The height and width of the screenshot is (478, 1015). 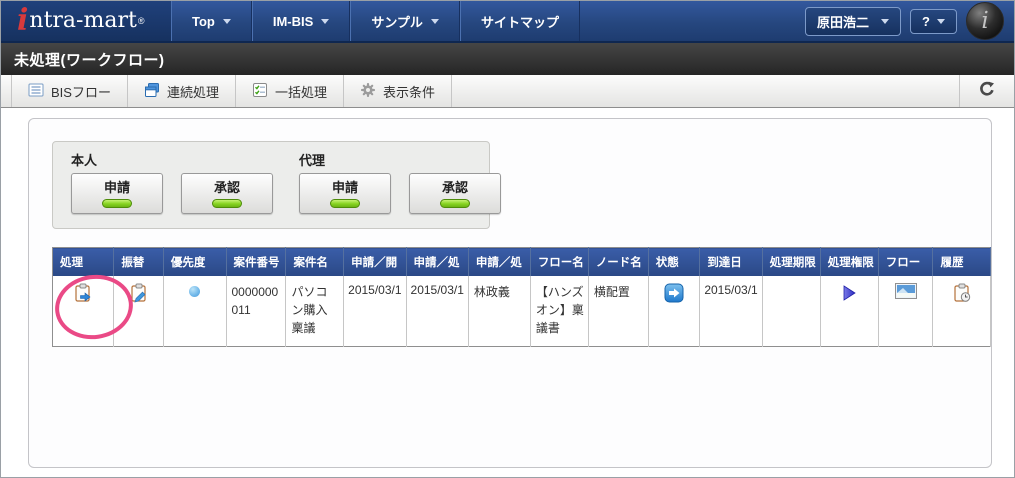 What do you see at coordinates (36, 91) in the screenshot?
I see `list-icon` at bounding box center [36, 91].